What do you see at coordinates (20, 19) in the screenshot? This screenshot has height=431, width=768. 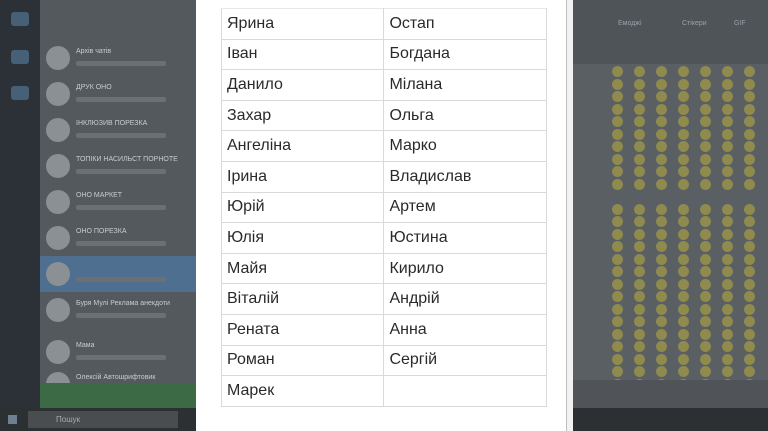 I see `menu-icon` at bounding box center [20, 19].